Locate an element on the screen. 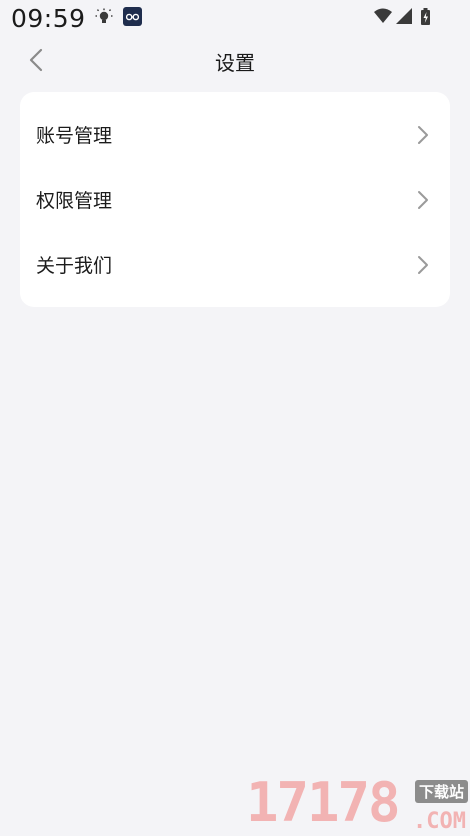  settings-item-label: 关于我们 is located at coordinates (74, 266).